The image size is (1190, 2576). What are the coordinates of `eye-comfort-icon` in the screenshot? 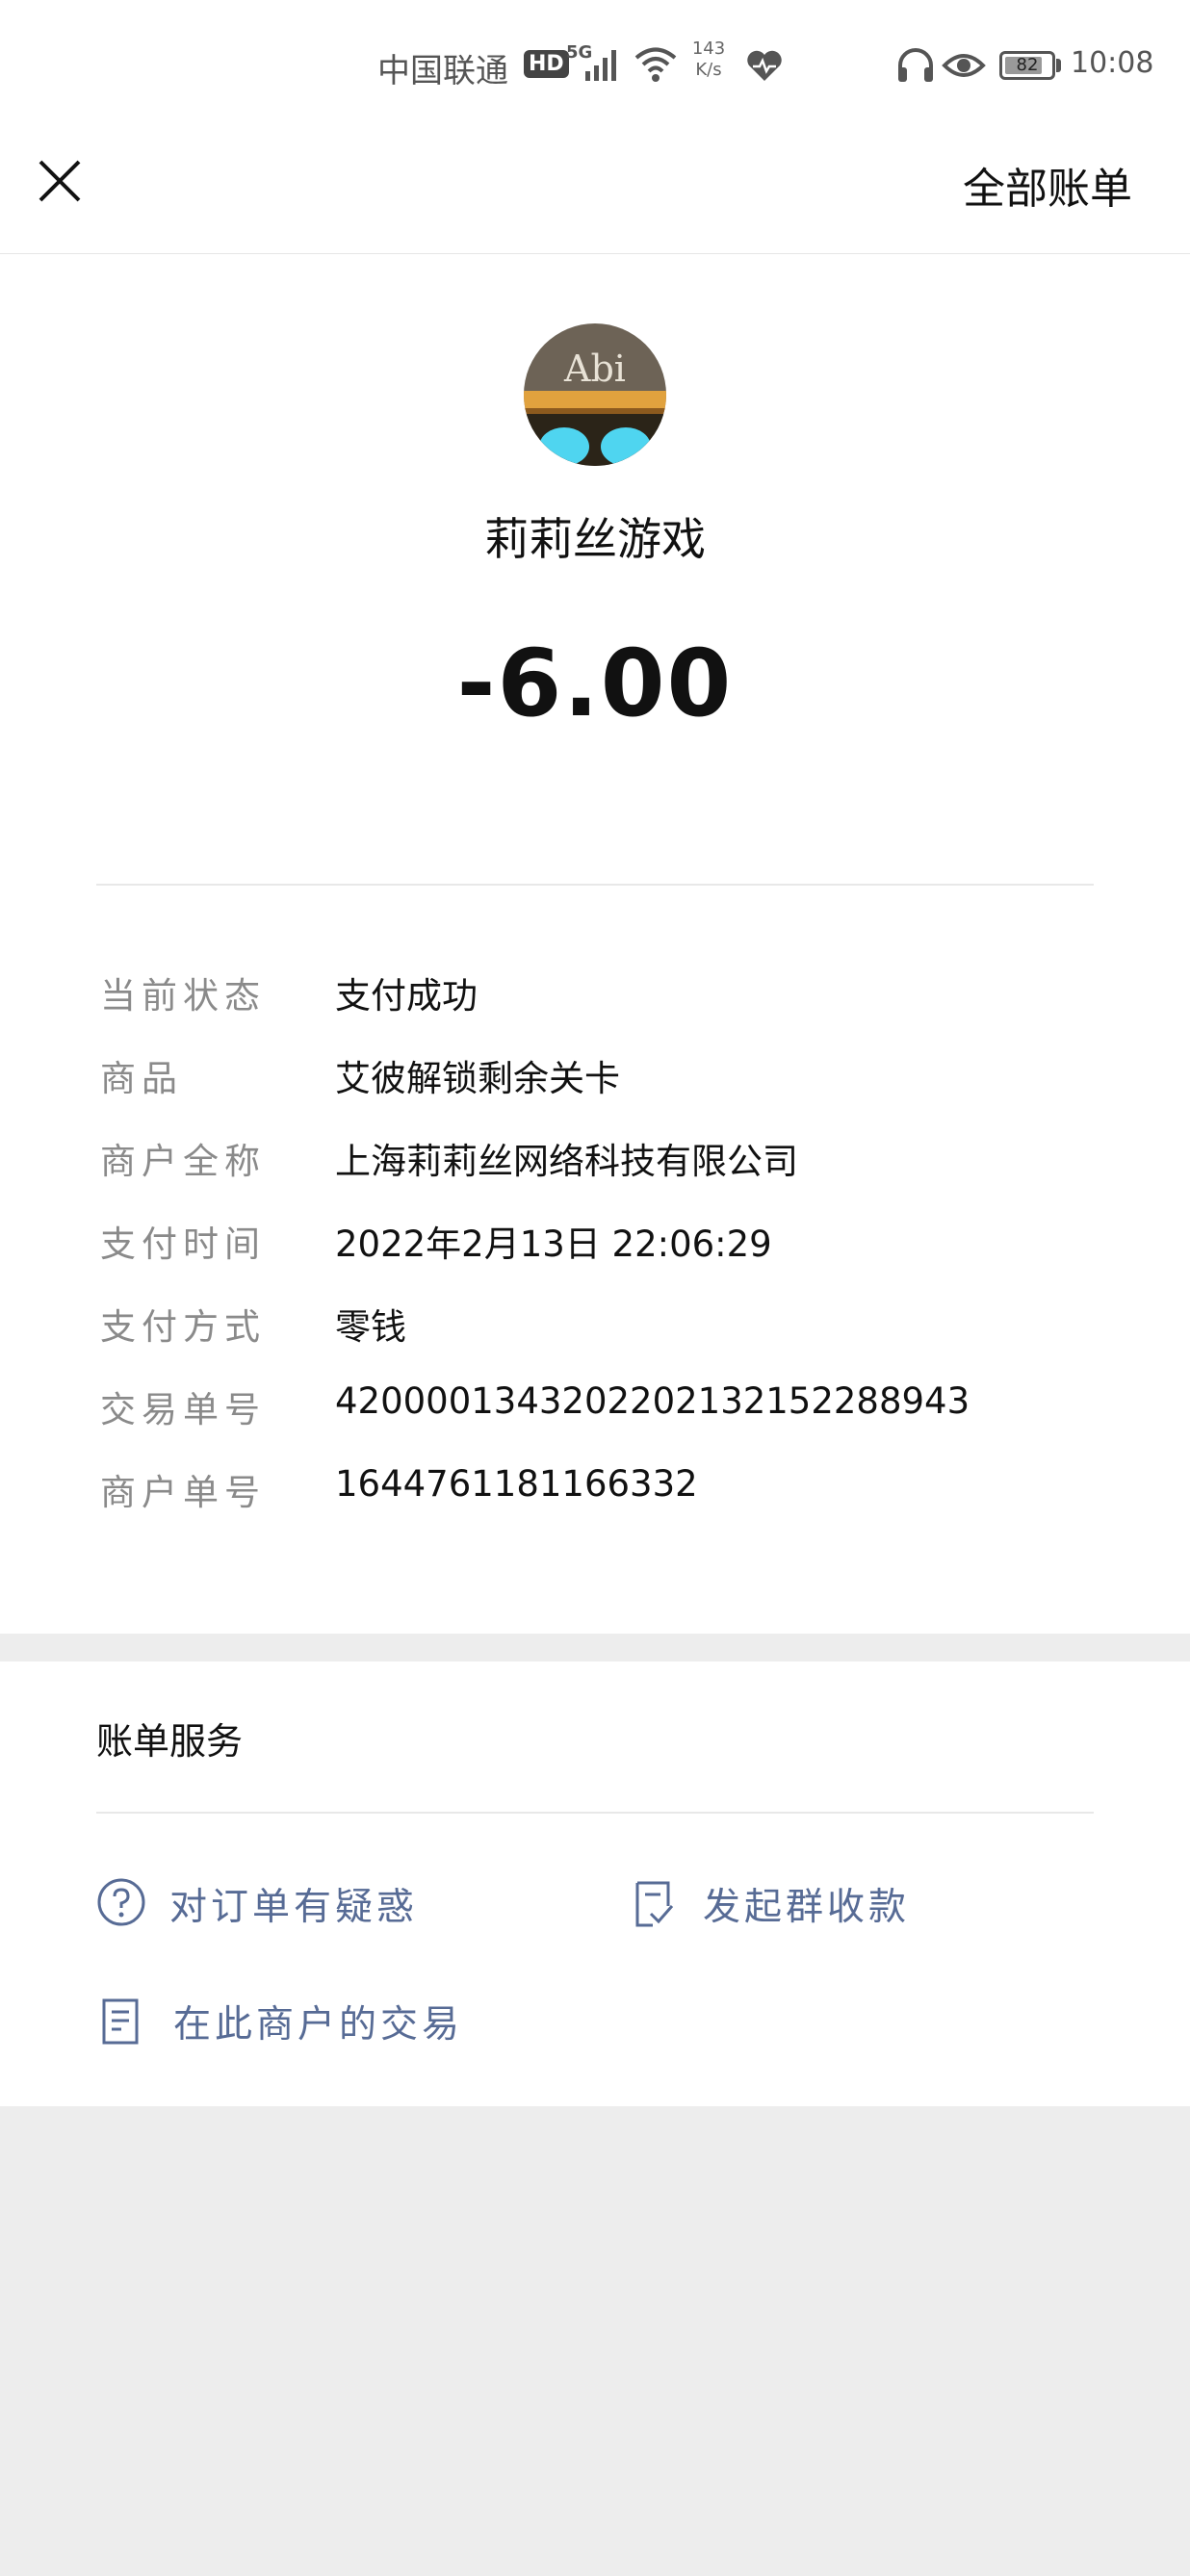 It's located at (964, 65).